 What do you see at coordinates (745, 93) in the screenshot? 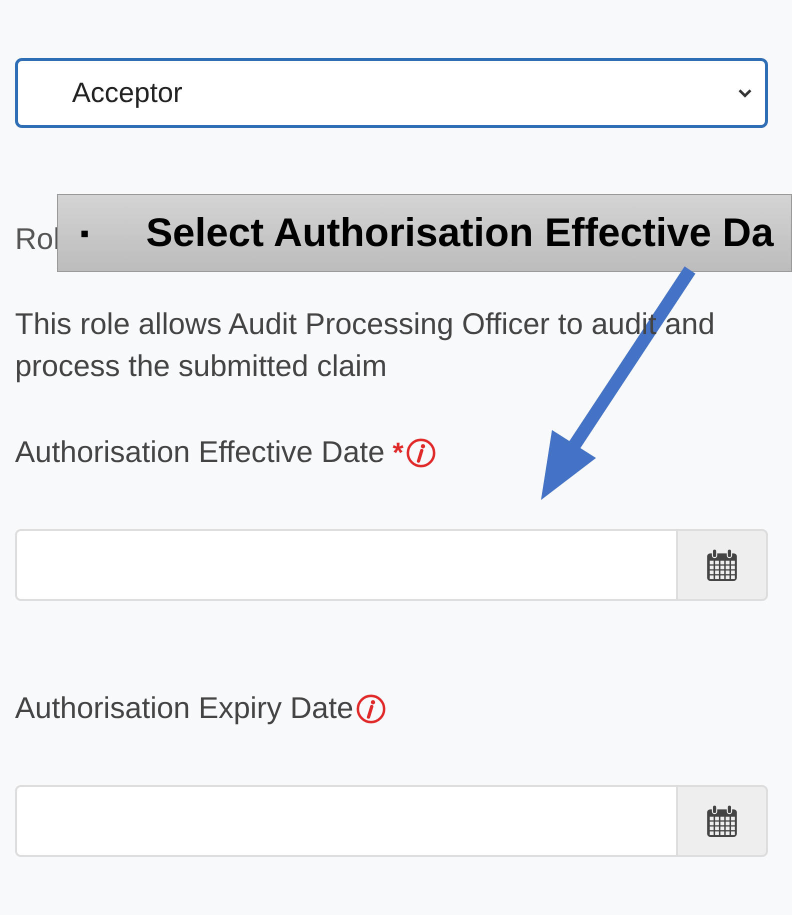
I see `chevron-down-icon` at bounding box center [745, 93].